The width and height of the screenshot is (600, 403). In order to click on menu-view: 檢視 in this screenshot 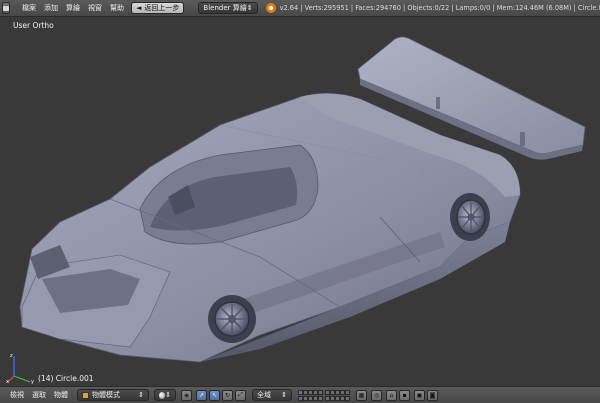, I will do `click(17, 395)`.